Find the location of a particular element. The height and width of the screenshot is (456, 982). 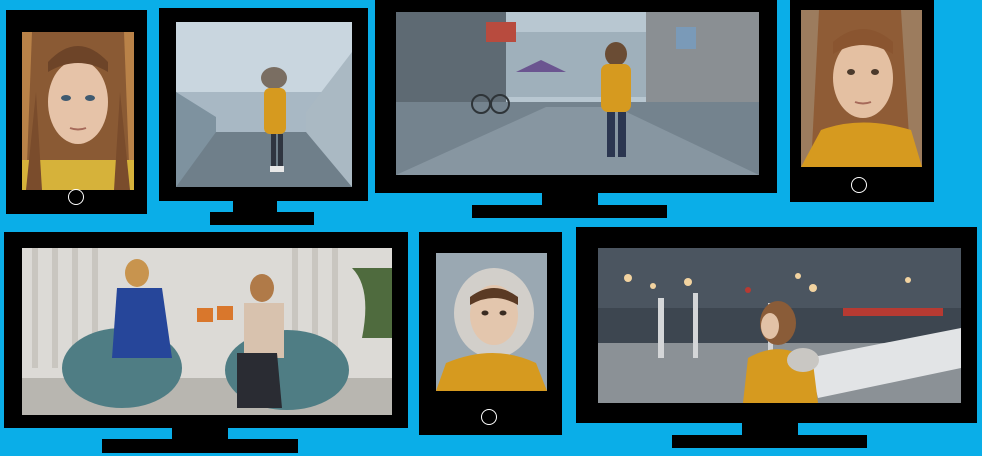

mother-and-daughter-image is located at coordinates (207, 331).